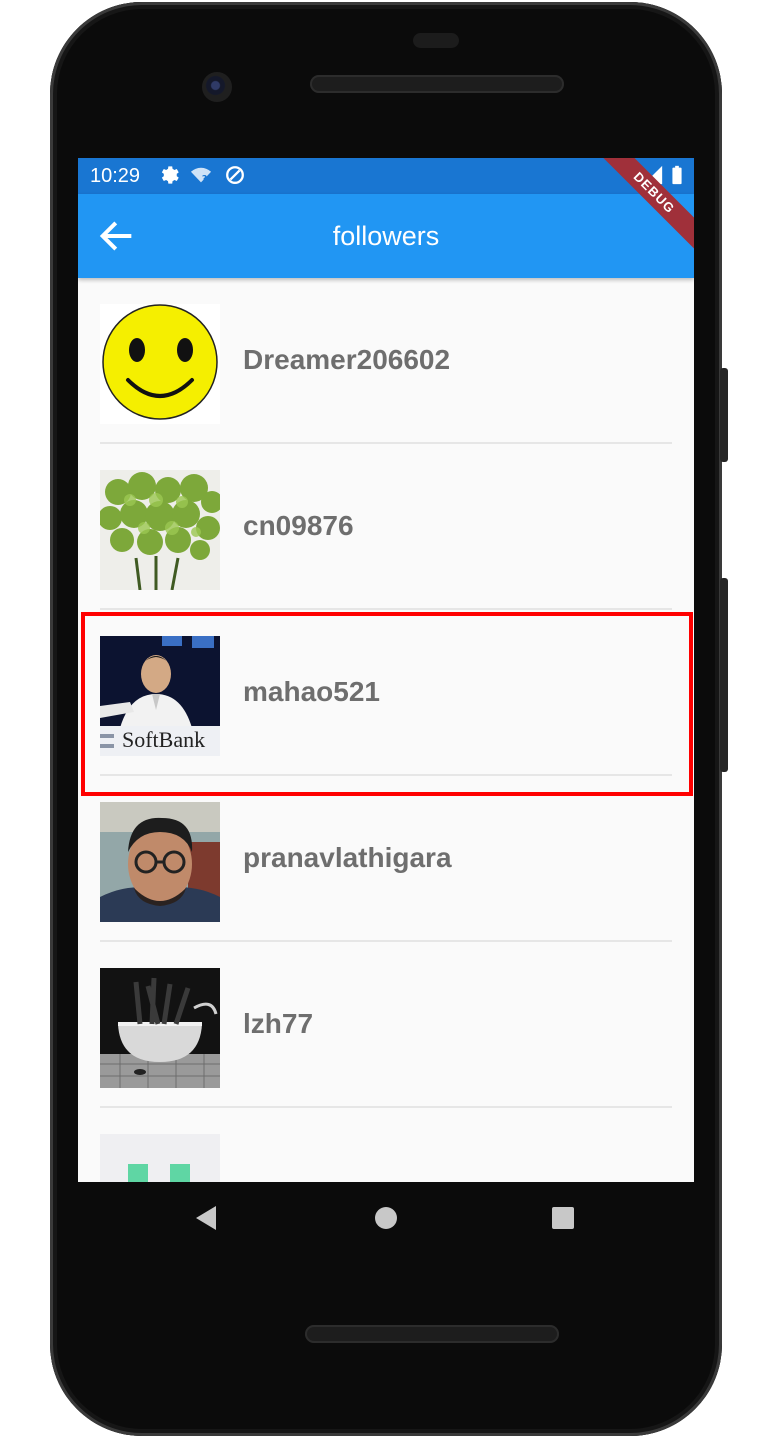 Image resolution: width=778 pixels, height=1440 pixels. Describe the element at coordinates (724, 675) in the screenshot. I see `volume-button` at that location.